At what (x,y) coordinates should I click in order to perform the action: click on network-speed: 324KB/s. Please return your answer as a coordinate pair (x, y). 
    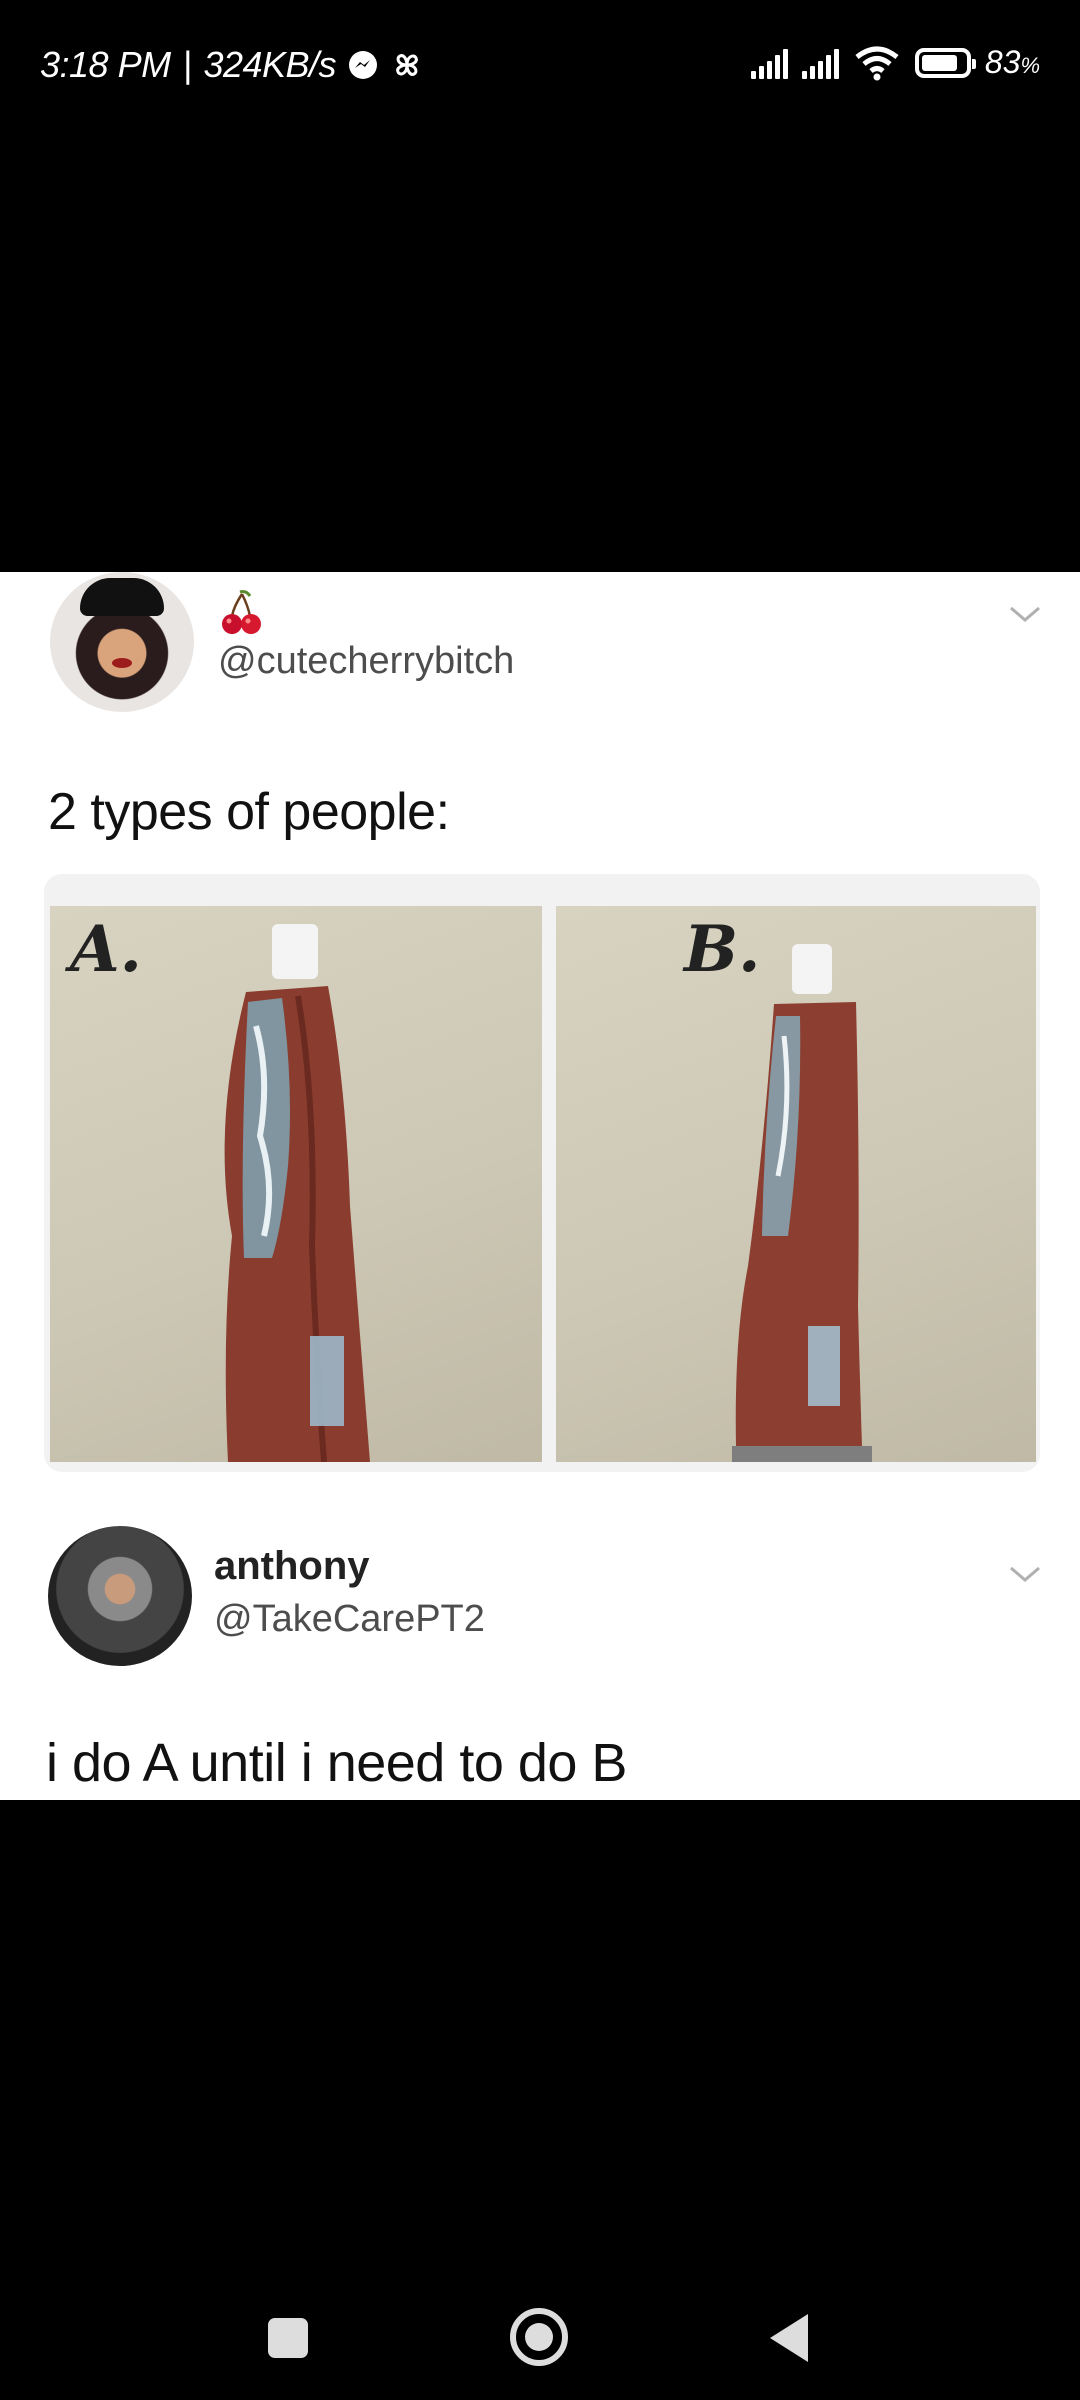
    Looking at the image, I should click on (270, 64).